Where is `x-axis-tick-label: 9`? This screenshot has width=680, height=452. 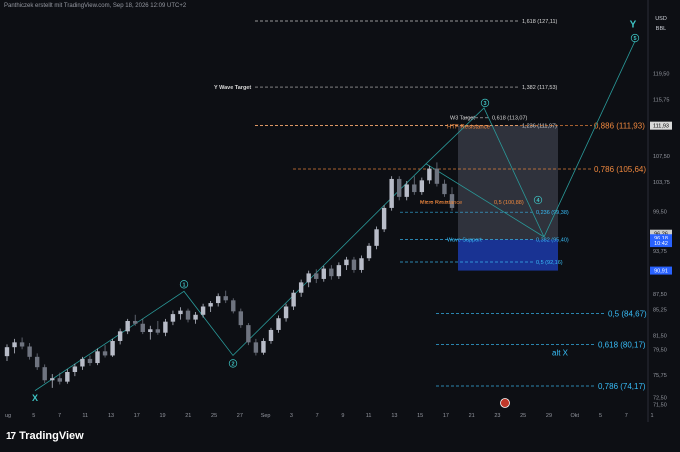
x-axis-tick-label: 9 is located at coordinates (342, 416).